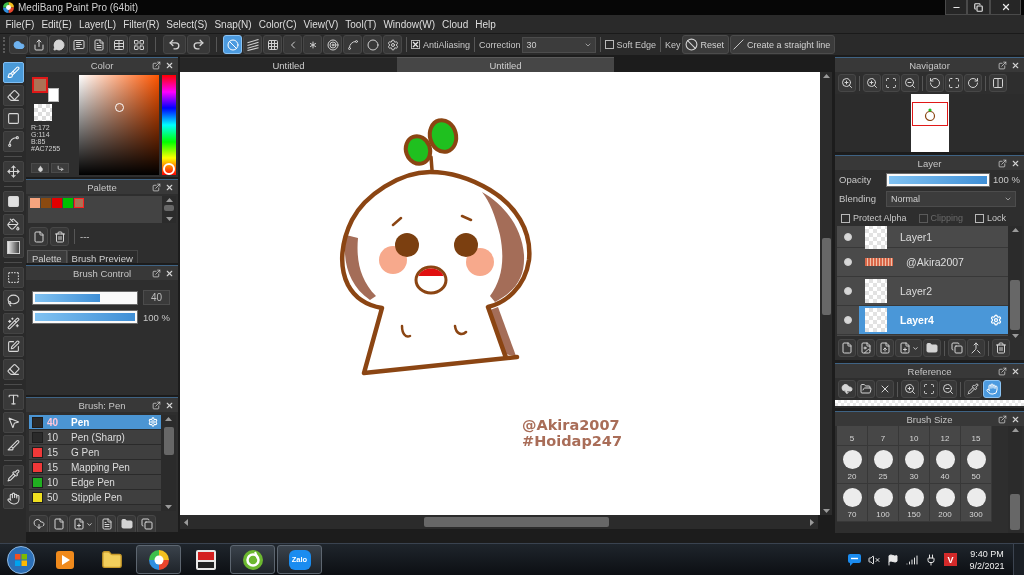 The height and width of the screenshot is (575, 1024). What do you see at coordinates (95, 467) in the screenshot?
I see `brush-item: 15 Mapping Pen` at bounding box center [95, 467].